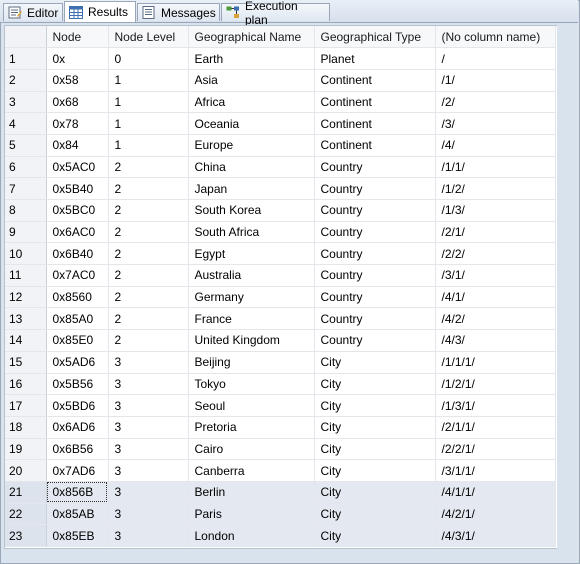 The width and height of the screenshot is (580, 564). I want to click on node-cell: 0x6B56, so click(77, 449).